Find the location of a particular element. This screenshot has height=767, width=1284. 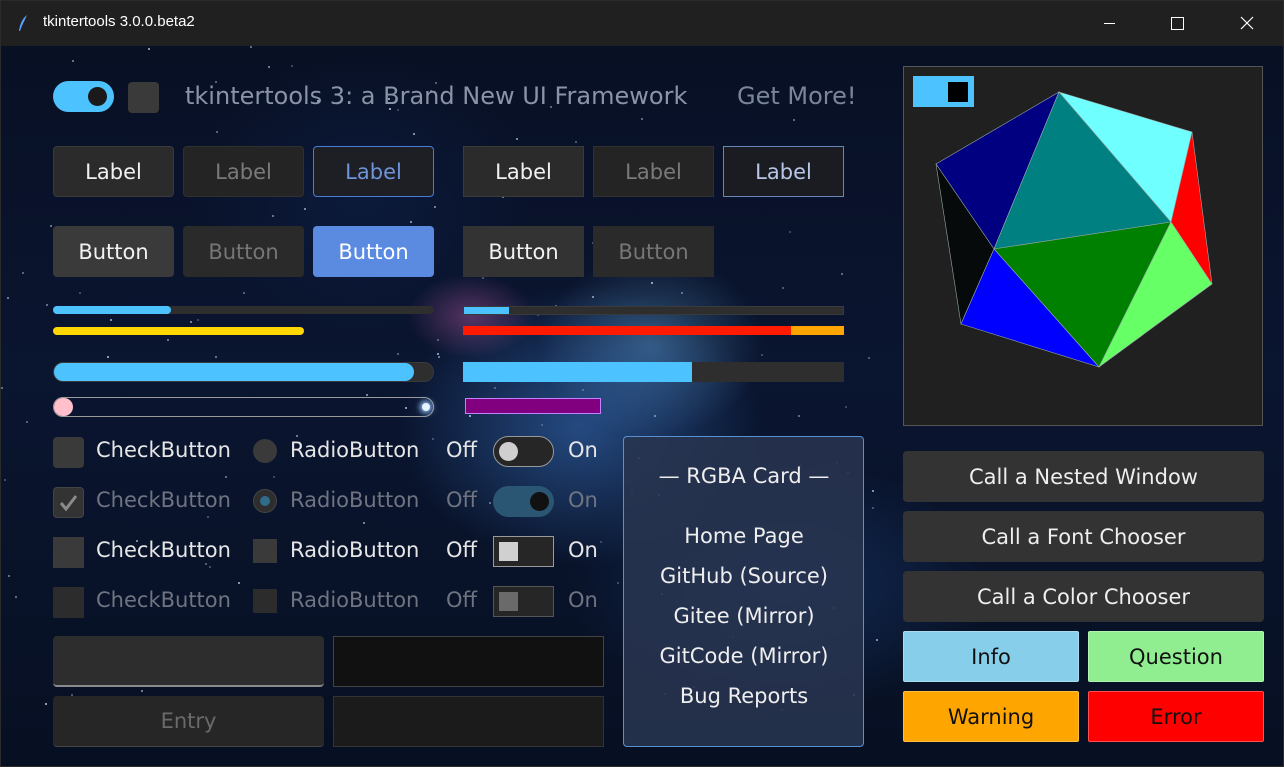

entry-4-disabled is located at coordinates (468, 721).